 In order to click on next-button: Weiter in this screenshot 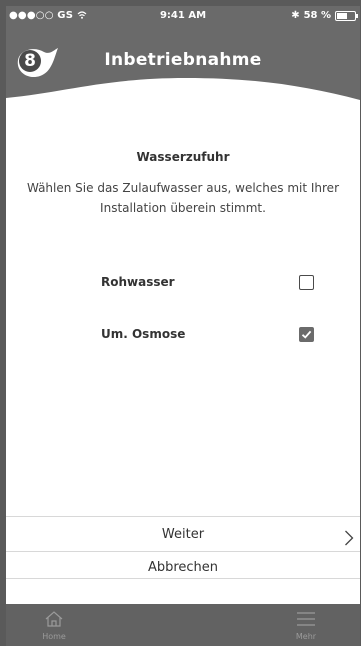, I will do `click(183, 535)`.